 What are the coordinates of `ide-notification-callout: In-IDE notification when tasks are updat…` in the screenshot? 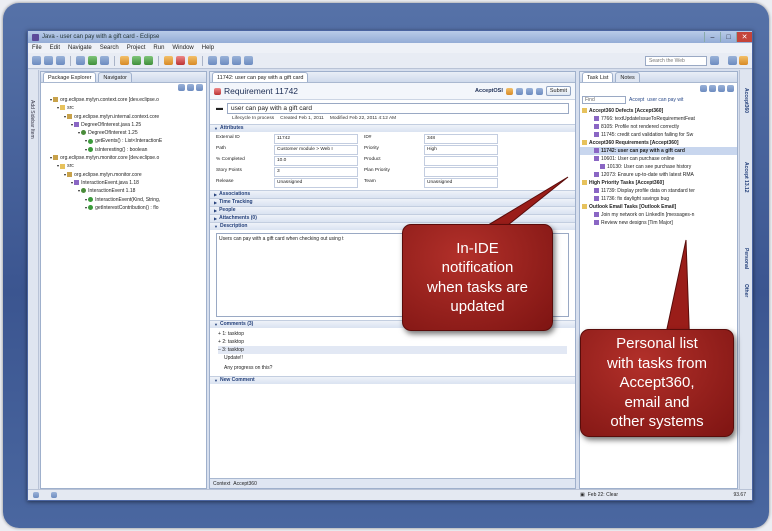 It's located at (477, 277).